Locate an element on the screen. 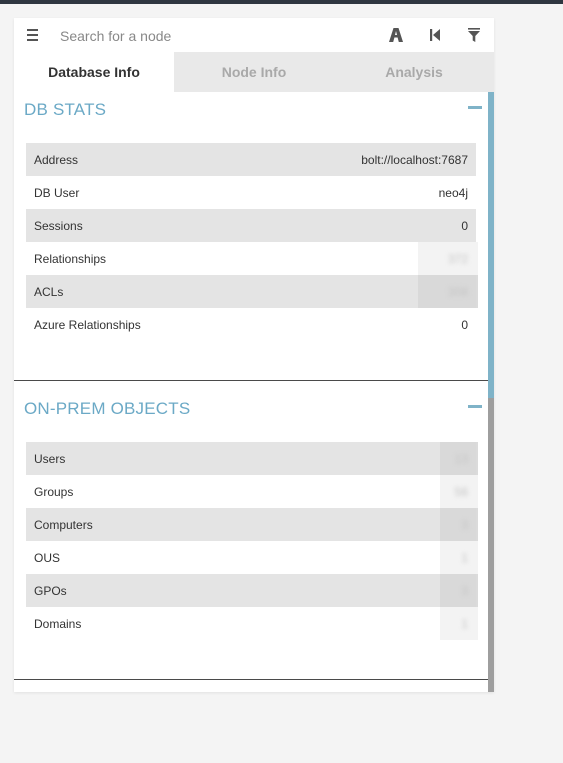 The height and width of the screenshot is (763, 563). collapse-on-prem-icon is located at coordinates (475, 406).